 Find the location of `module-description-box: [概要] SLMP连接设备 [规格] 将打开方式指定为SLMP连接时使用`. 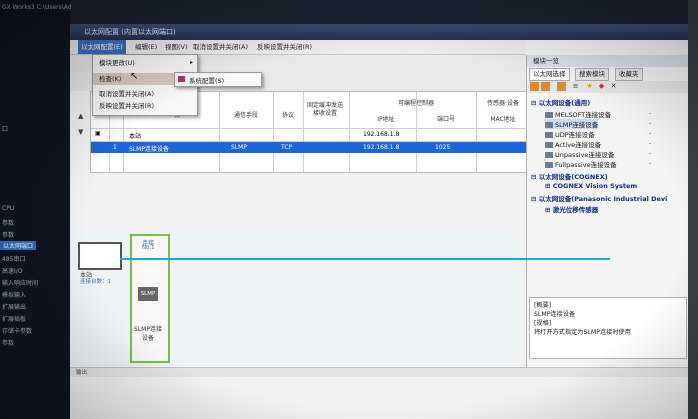

module-description-box: [概要] SLMP连接设备 [规格] 将打开方式指定为SLMP连接时使用 is located at coordinates (608, 328).